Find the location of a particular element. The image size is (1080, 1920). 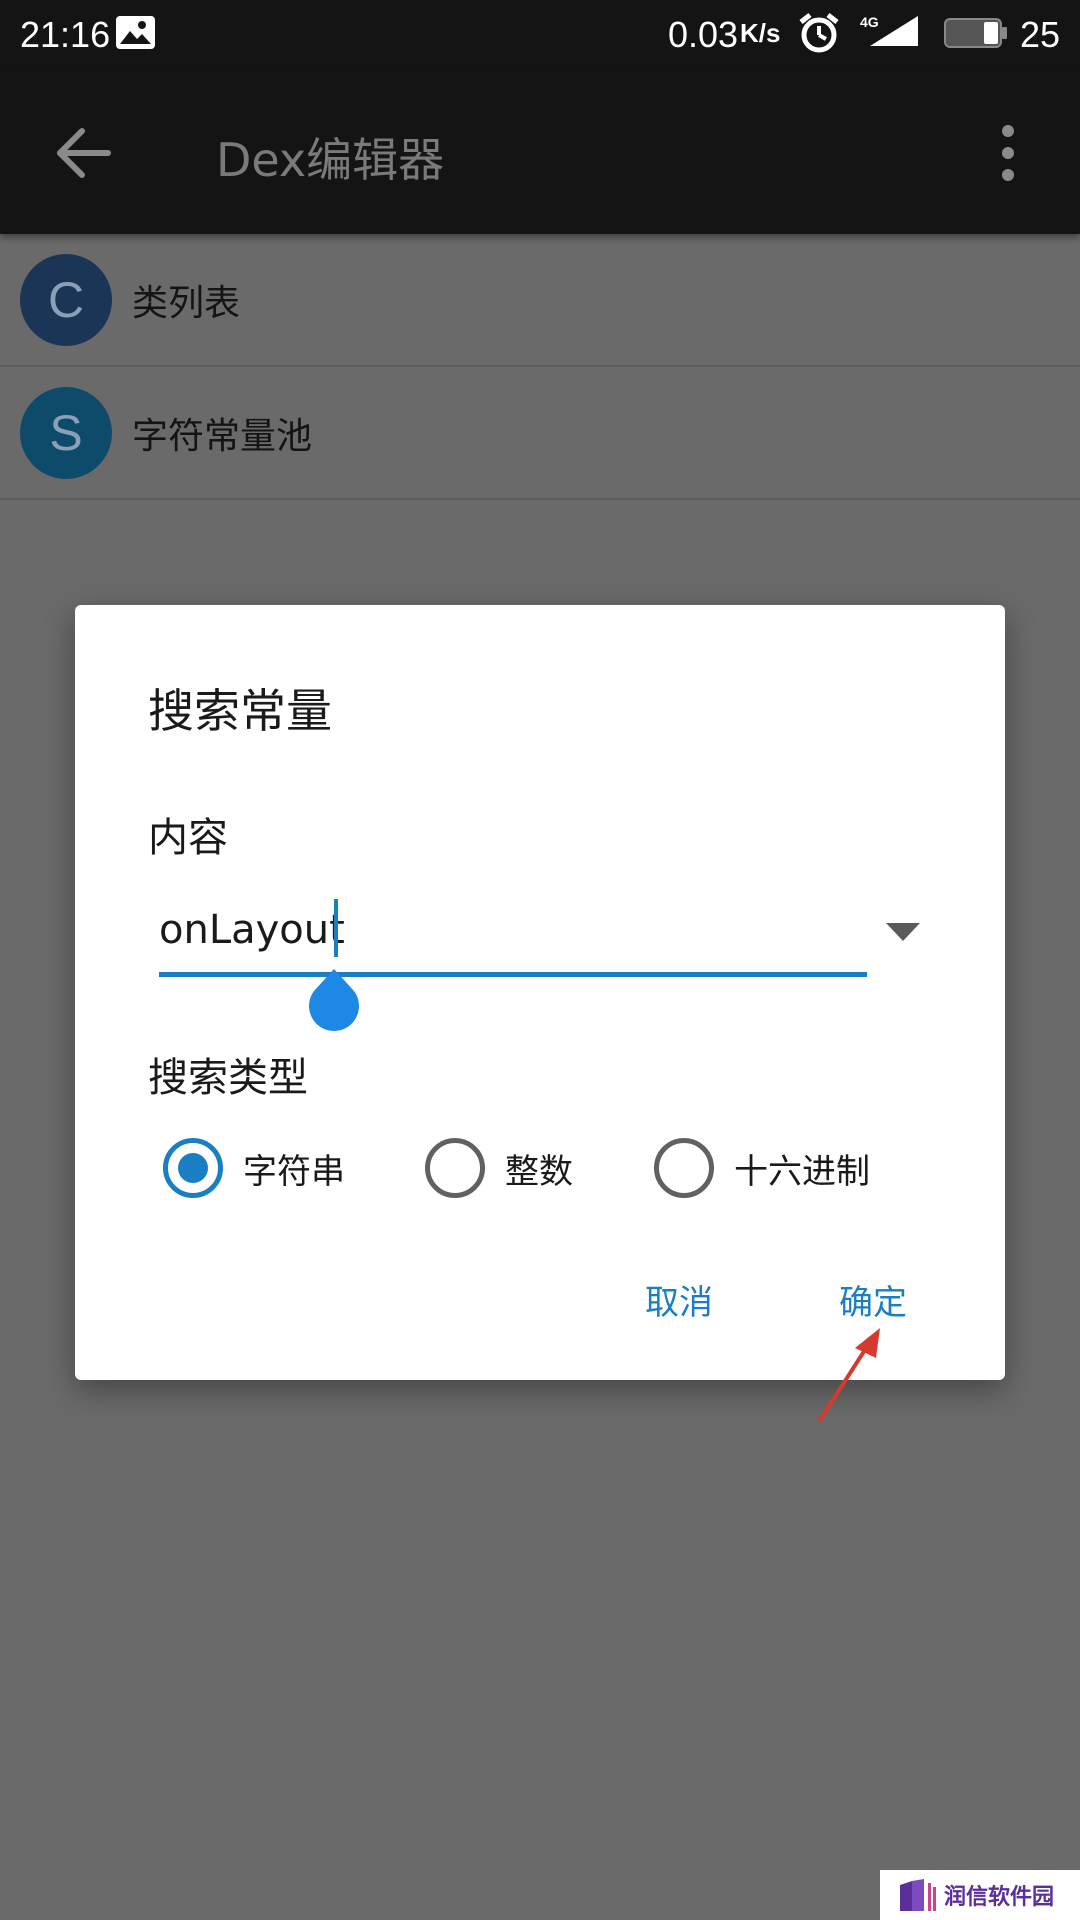

cursor-handle-icon is located at coordinates (334, 999).